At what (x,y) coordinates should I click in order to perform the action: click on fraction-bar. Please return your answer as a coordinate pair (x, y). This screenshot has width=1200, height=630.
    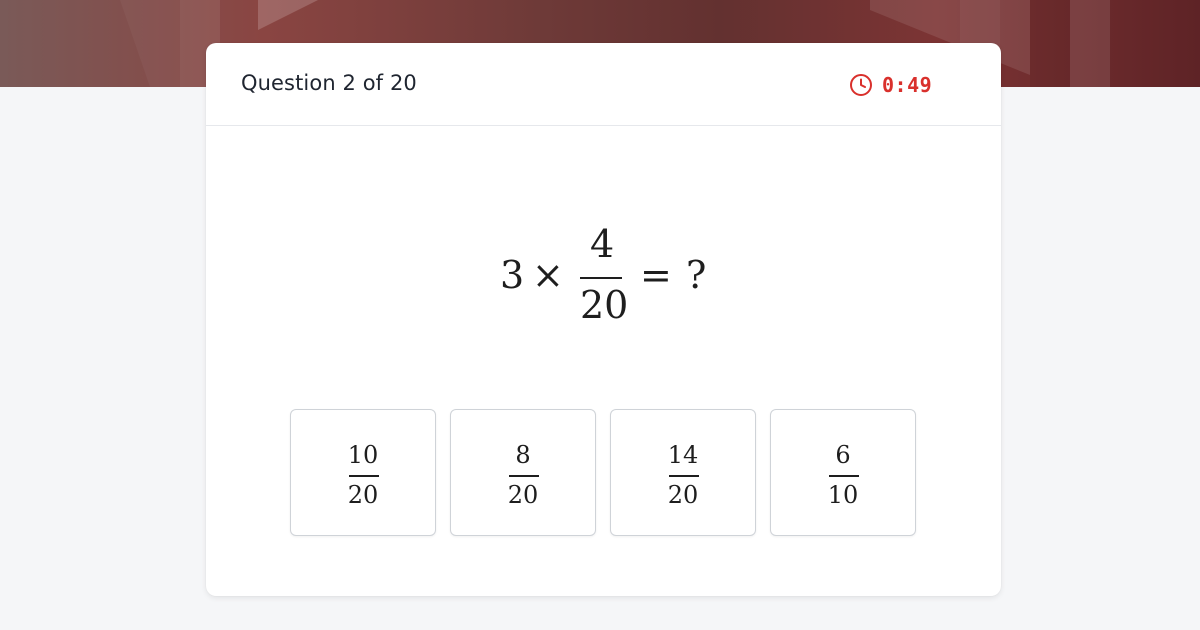
    Looking at the image, I should click on (601, 278).